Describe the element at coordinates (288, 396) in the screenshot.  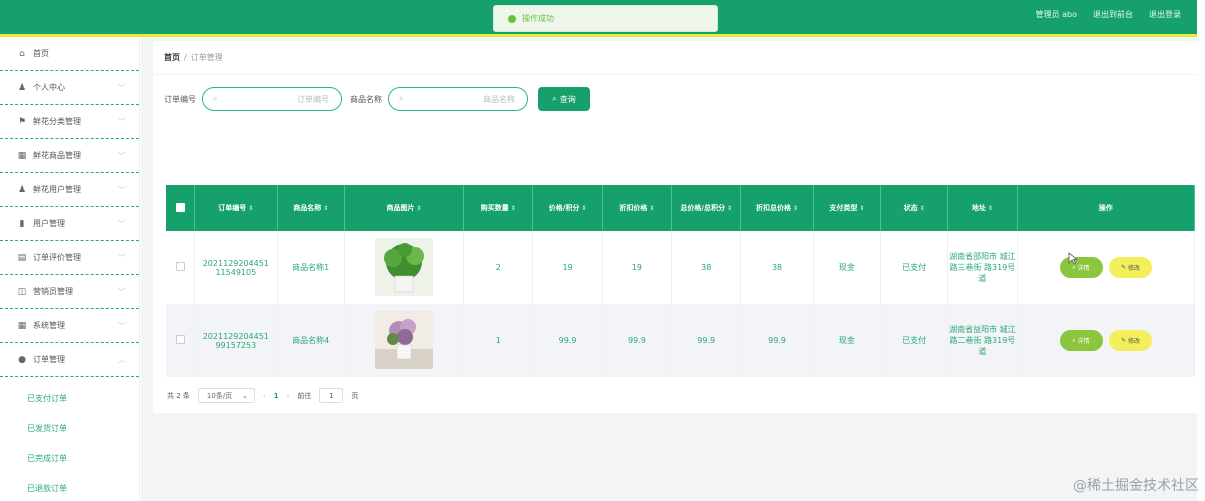
I see `next-page-icon: ›` at that location.